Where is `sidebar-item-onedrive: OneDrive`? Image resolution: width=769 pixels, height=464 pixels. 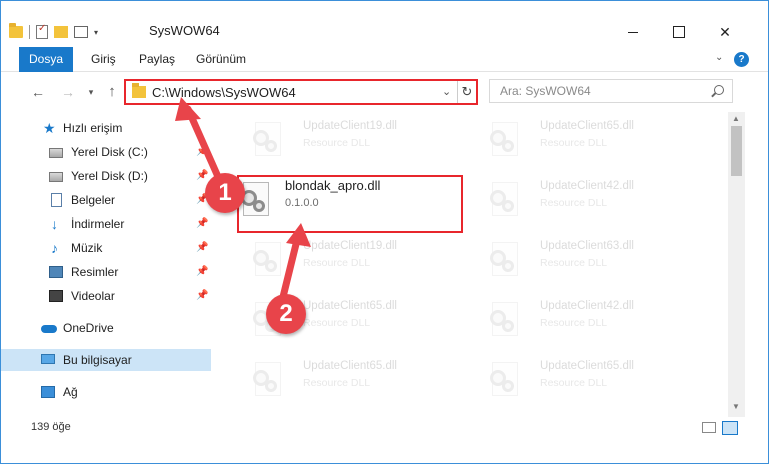
sidebar-item-onedrive: OneDrive is located at coordinates (106, 328).